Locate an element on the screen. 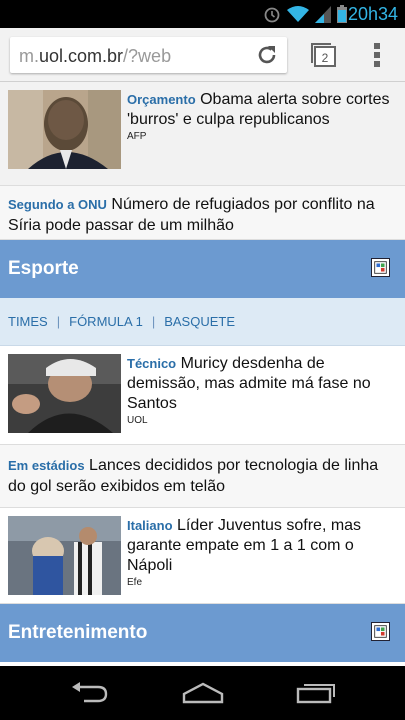 This screenshot has width=405, height=720. status-time: 20h34 is located at coordinates (372, 14).